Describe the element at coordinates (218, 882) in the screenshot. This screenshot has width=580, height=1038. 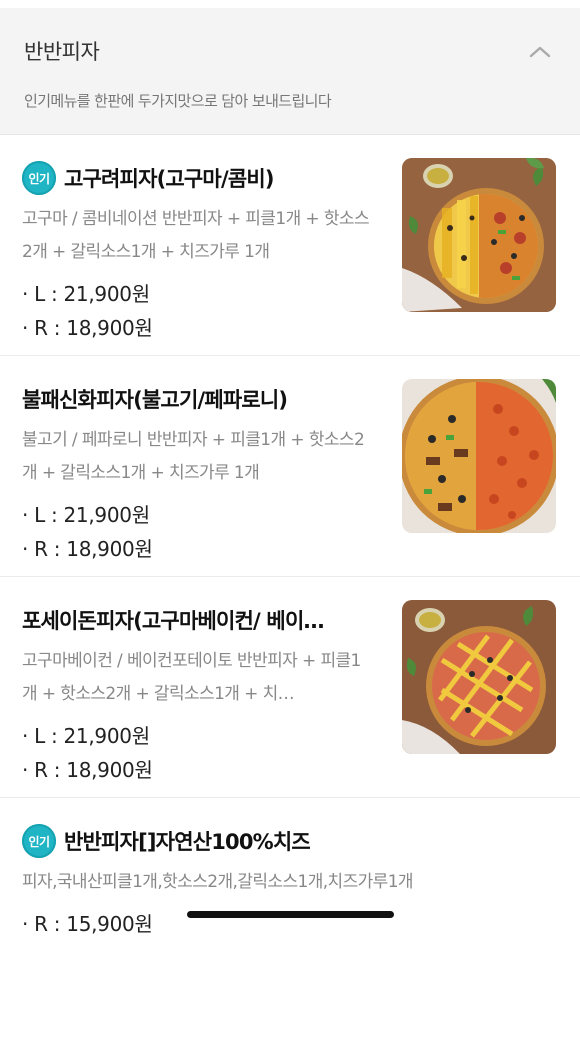
I see `menu-item-description: 피자,국내산피클1개,핫소스2개,갈릭소스1개,치즈가루1개` at that location.